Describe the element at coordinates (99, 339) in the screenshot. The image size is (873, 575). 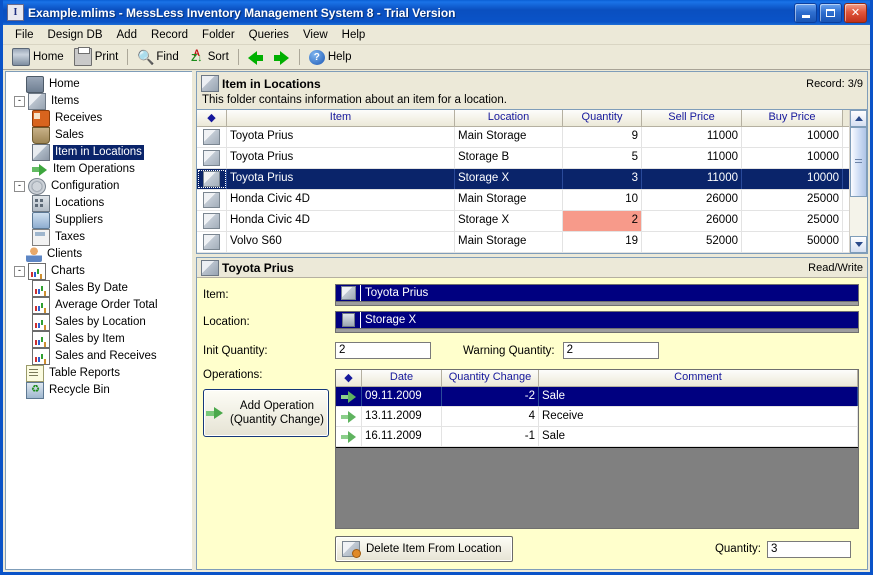
I see `sidebar-item-sales-by-item: Sales by Item` at that location.